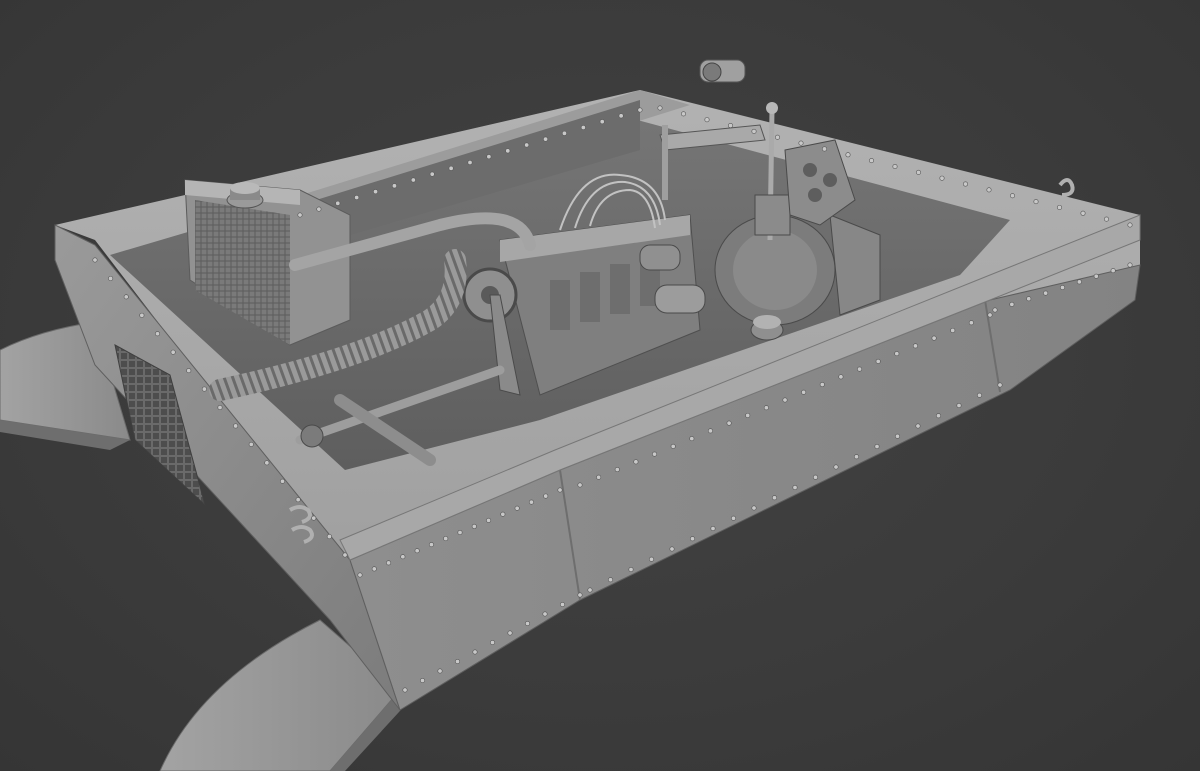  What do you see at coordinates (797, 270) in the screenshot?
I see `gearbox-clutch-housing` at bounding box center [797, 270].